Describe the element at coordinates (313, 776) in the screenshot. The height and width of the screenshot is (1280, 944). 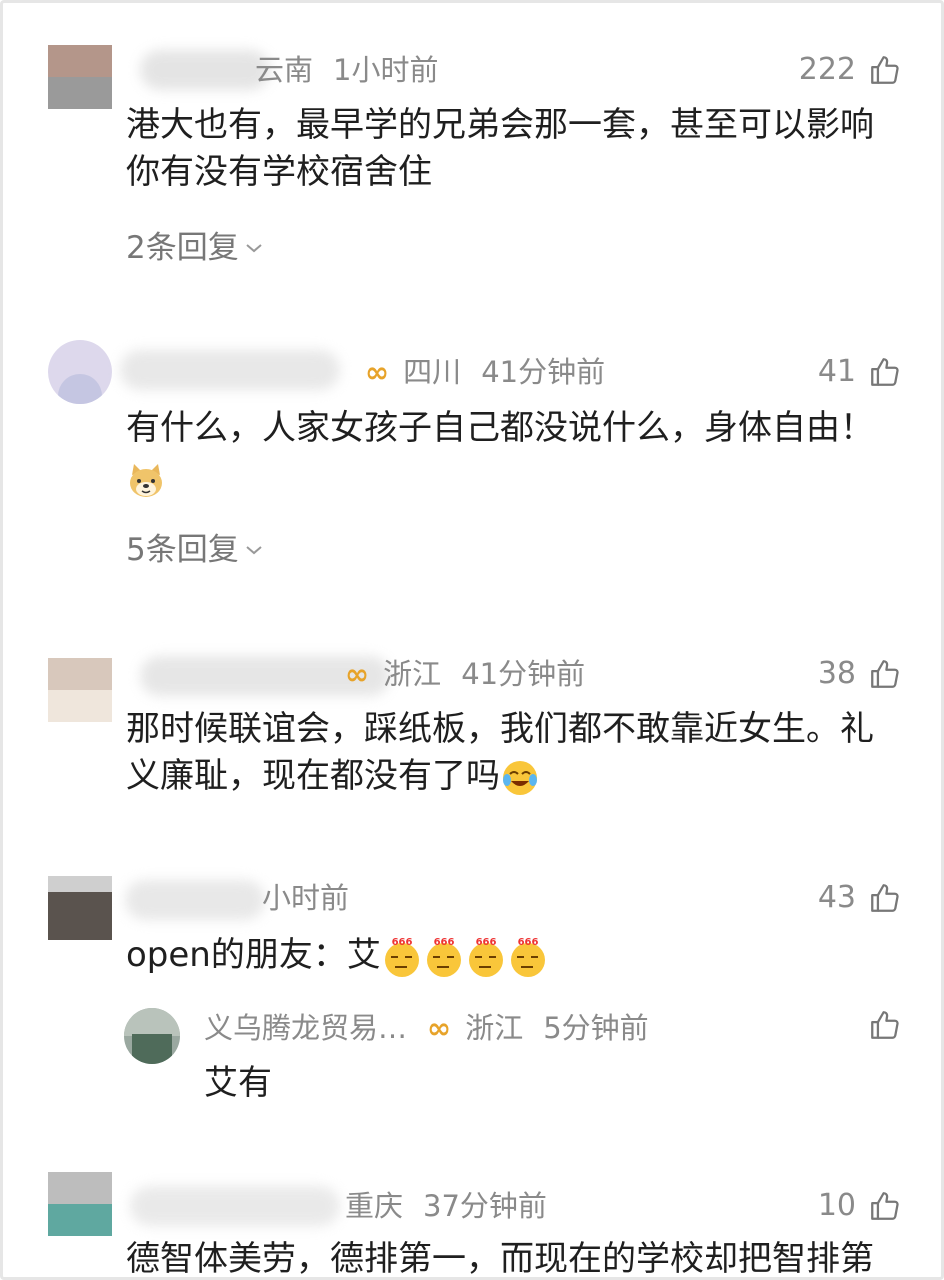
I see `comment-line: 义廉耻，现在都没有了吗` at that location.